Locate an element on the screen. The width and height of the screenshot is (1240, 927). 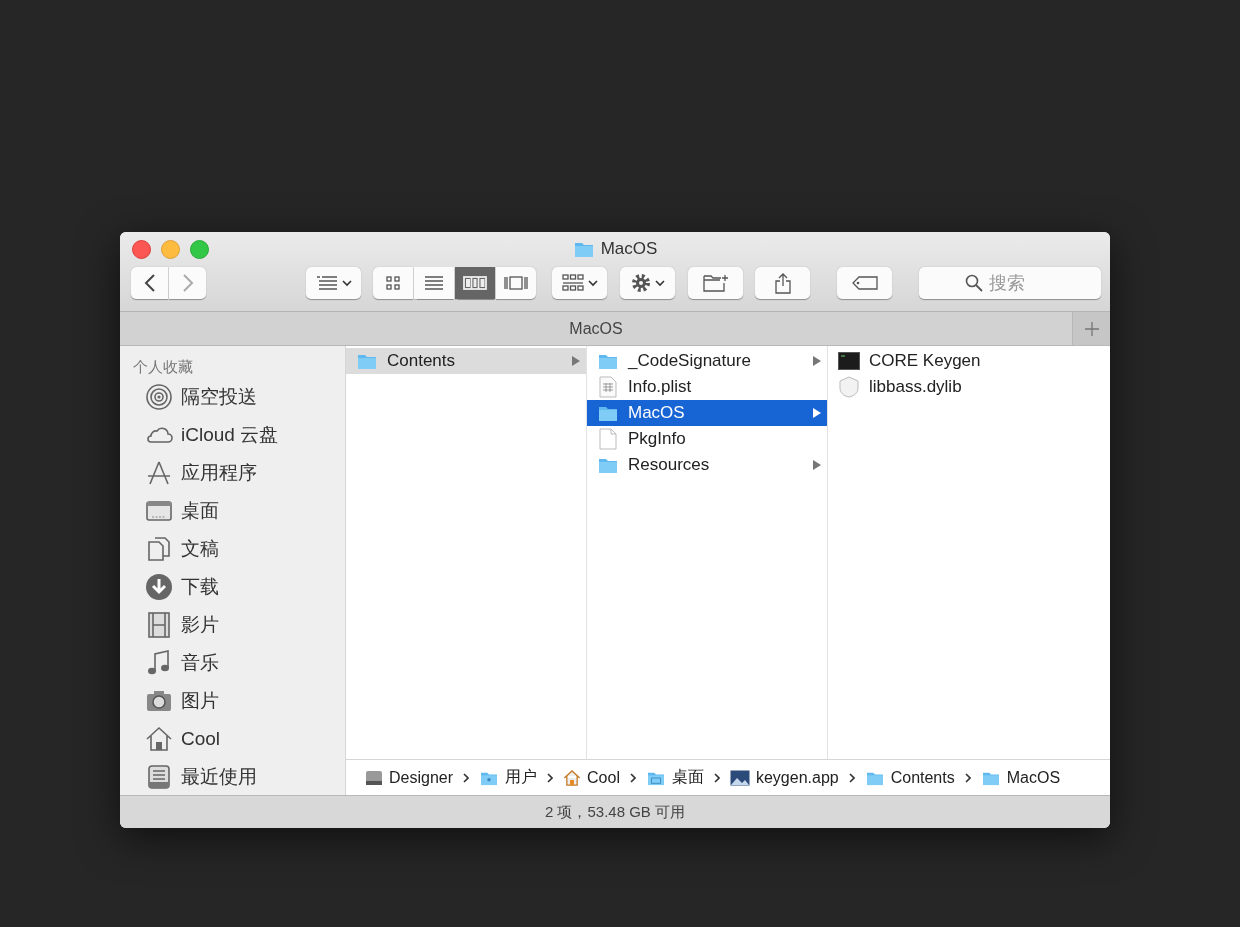
sidebar-item: 影片 is located at coordinates (239, 625).